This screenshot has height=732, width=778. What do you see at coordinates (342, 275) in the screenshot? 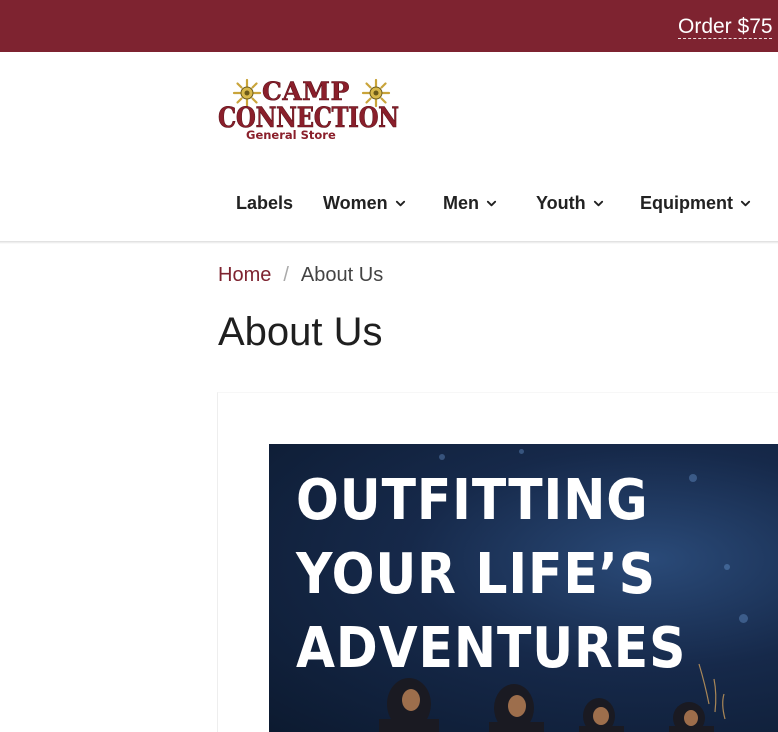
I see `breadcrumb-current: About Us` at bounding box center [342, 275].